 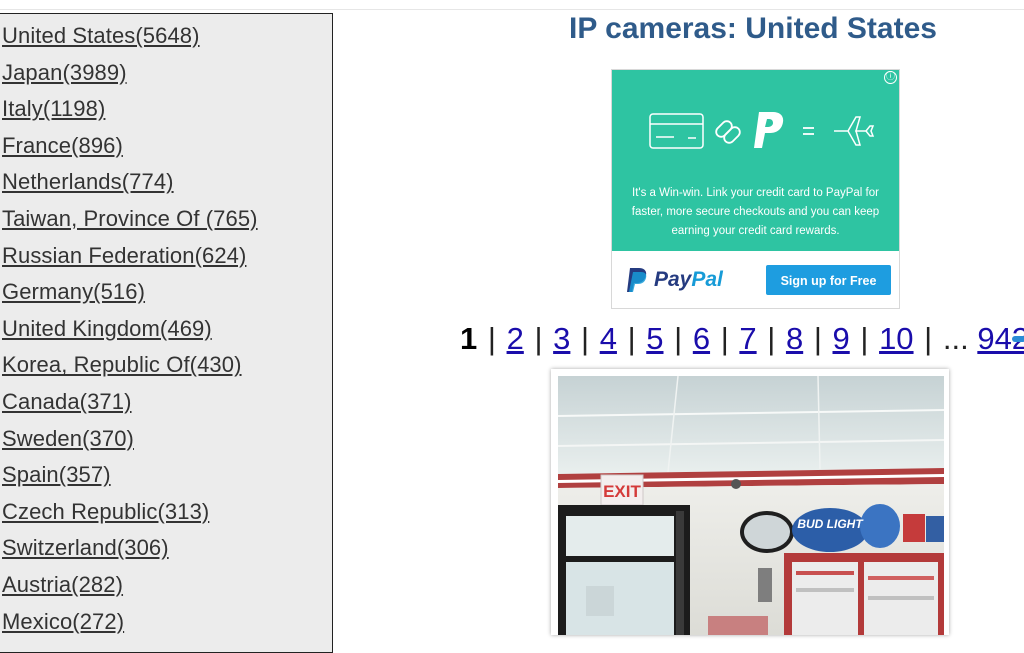 What do you see at coordinates (63, 621) in the screenshot?
I see `country-link-mexico: Mexico(272)` at bounding box center [63, 621].